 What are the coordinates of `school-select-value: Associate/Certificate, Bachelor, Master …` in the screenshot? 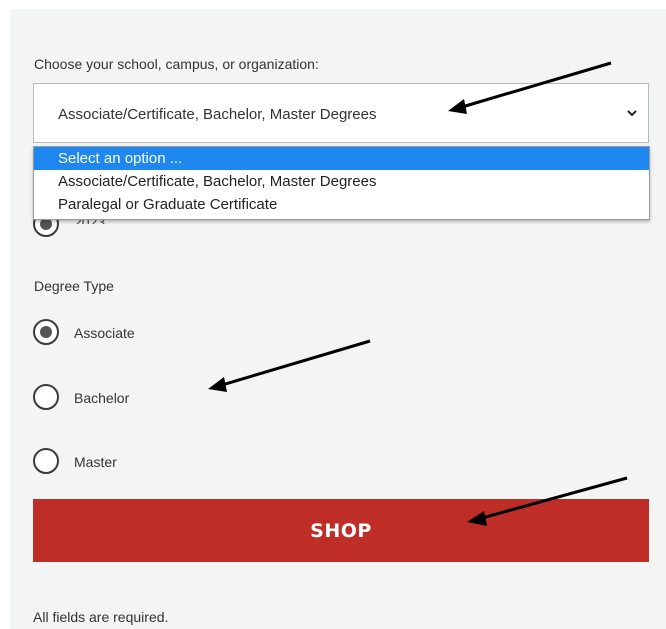 It's located at (217, 114).